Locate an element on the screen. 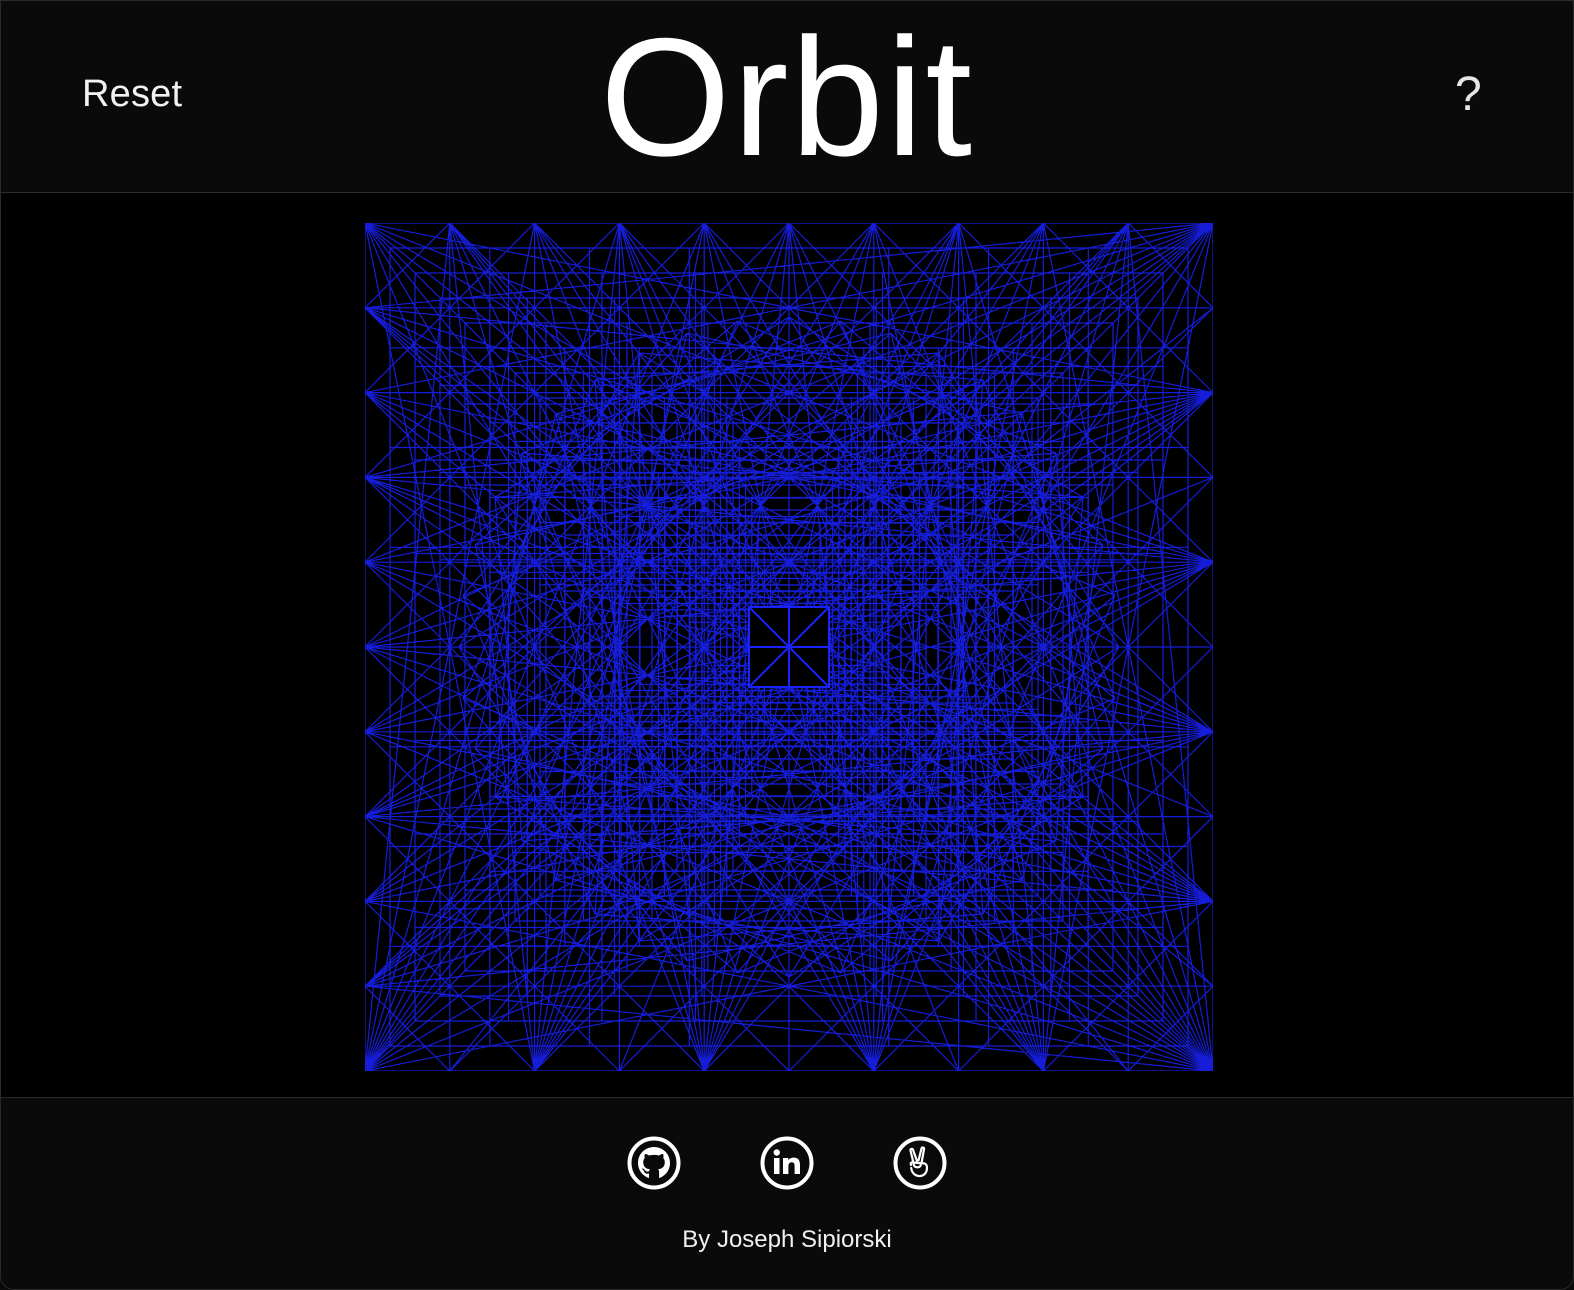  header: Reset Orbit ? is located at coordinates (787, 97).